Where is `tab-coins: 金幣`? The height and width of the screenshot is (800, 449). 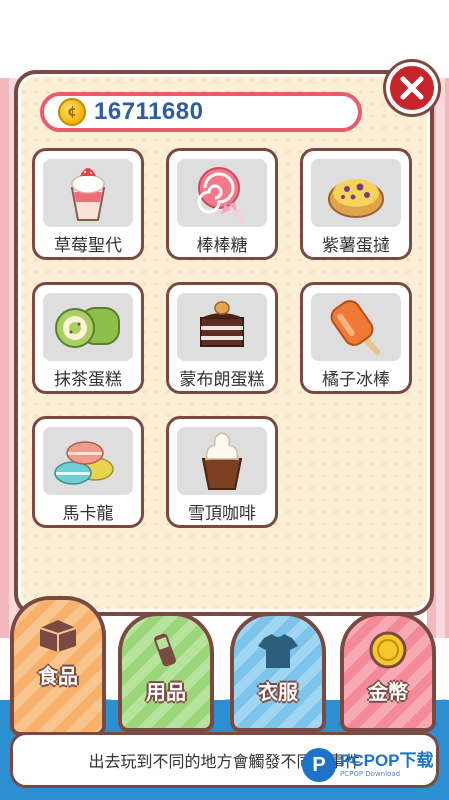 tab-coins: 金幣 is located at coordinates (388, 672).